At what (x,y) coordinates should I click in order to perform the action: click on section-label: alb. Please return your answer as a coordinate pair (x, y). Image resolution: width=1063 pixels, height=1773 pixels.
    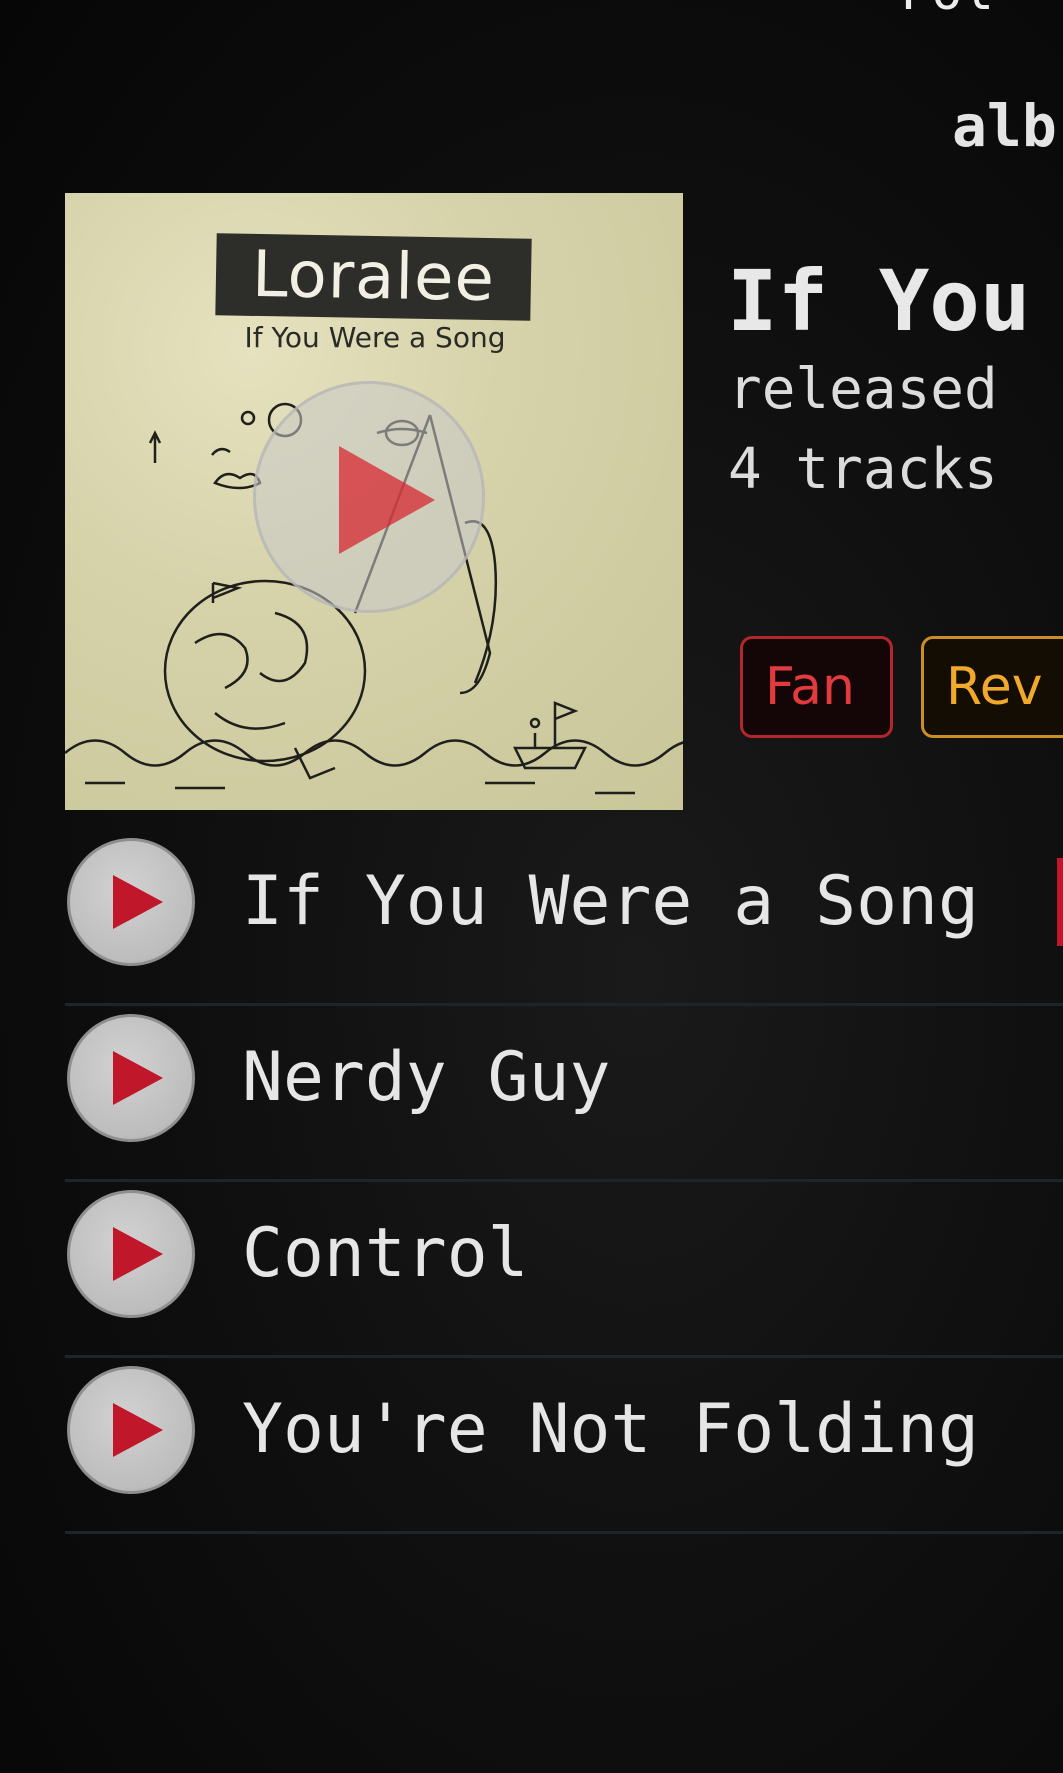
    Looking at the image, I should click on (1004, 126).